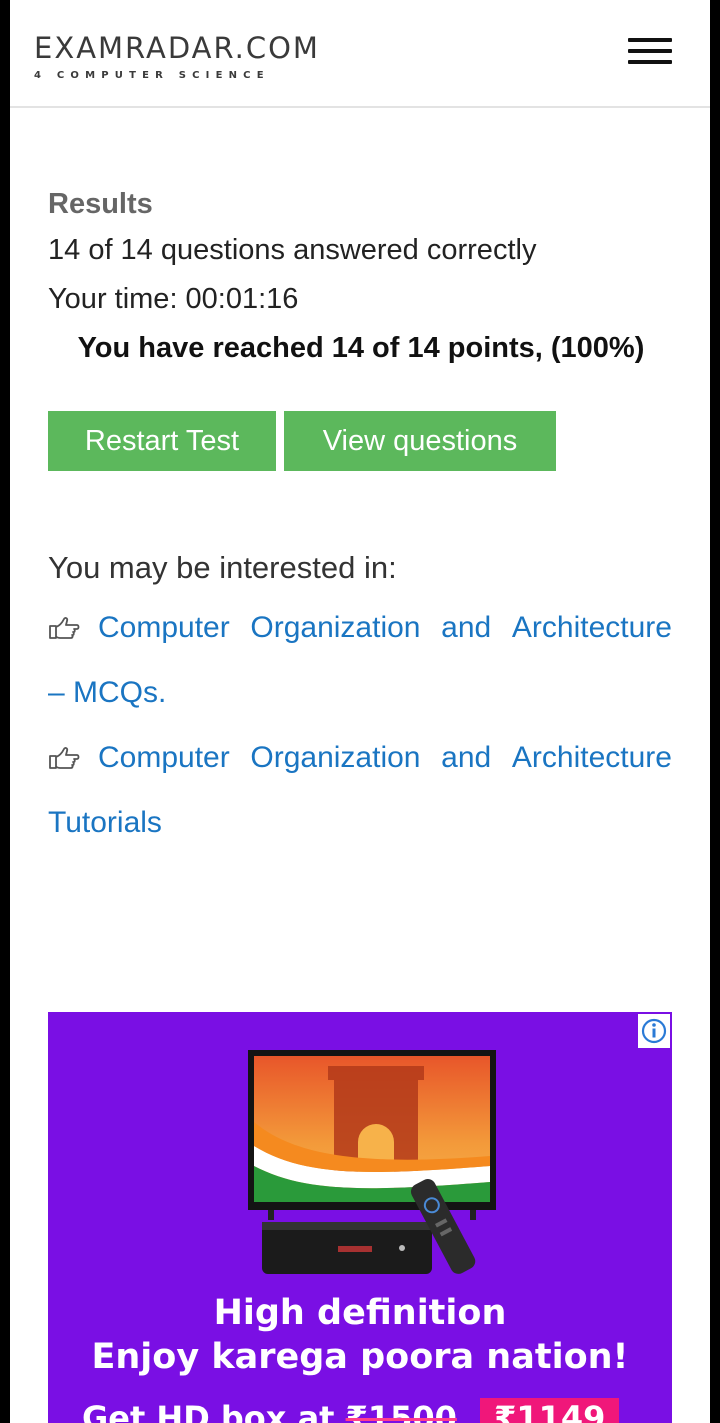  What do you see at coordinates (360, 1313) in the screenshot?
I see `ad-headline: High definition` at bounding box center [360, 1313].